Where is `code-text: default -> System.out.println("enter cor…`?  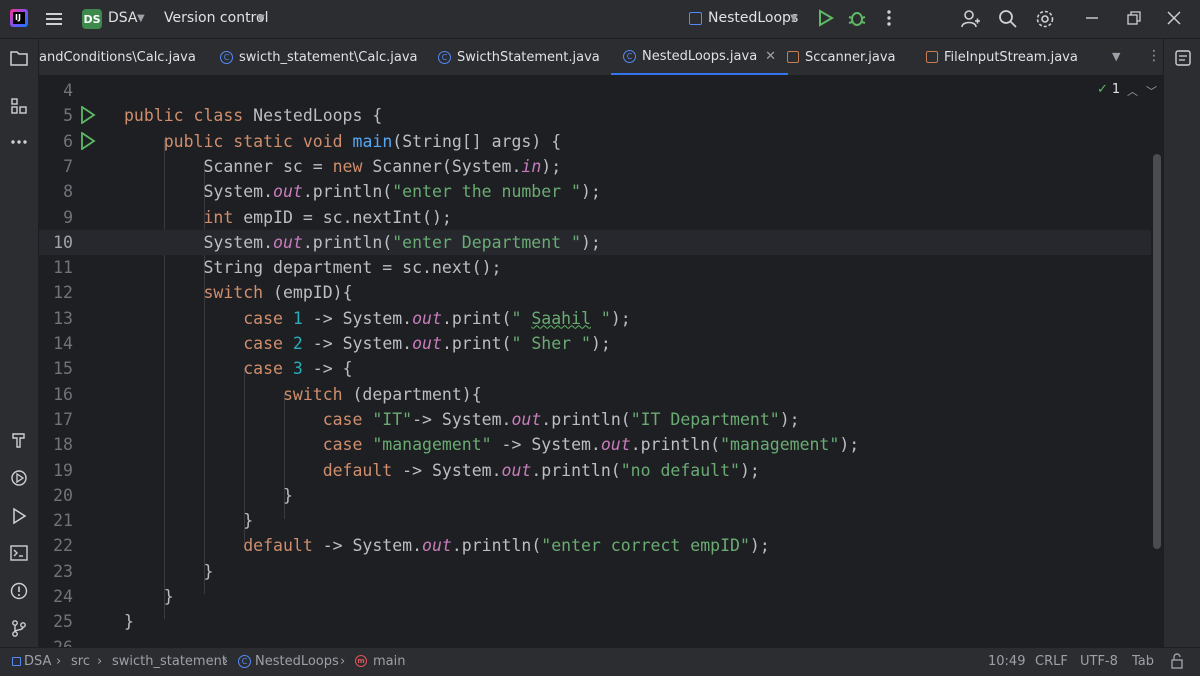
code-text: default -> System.out.println("enter cor… is located at coordinates (506, 546).